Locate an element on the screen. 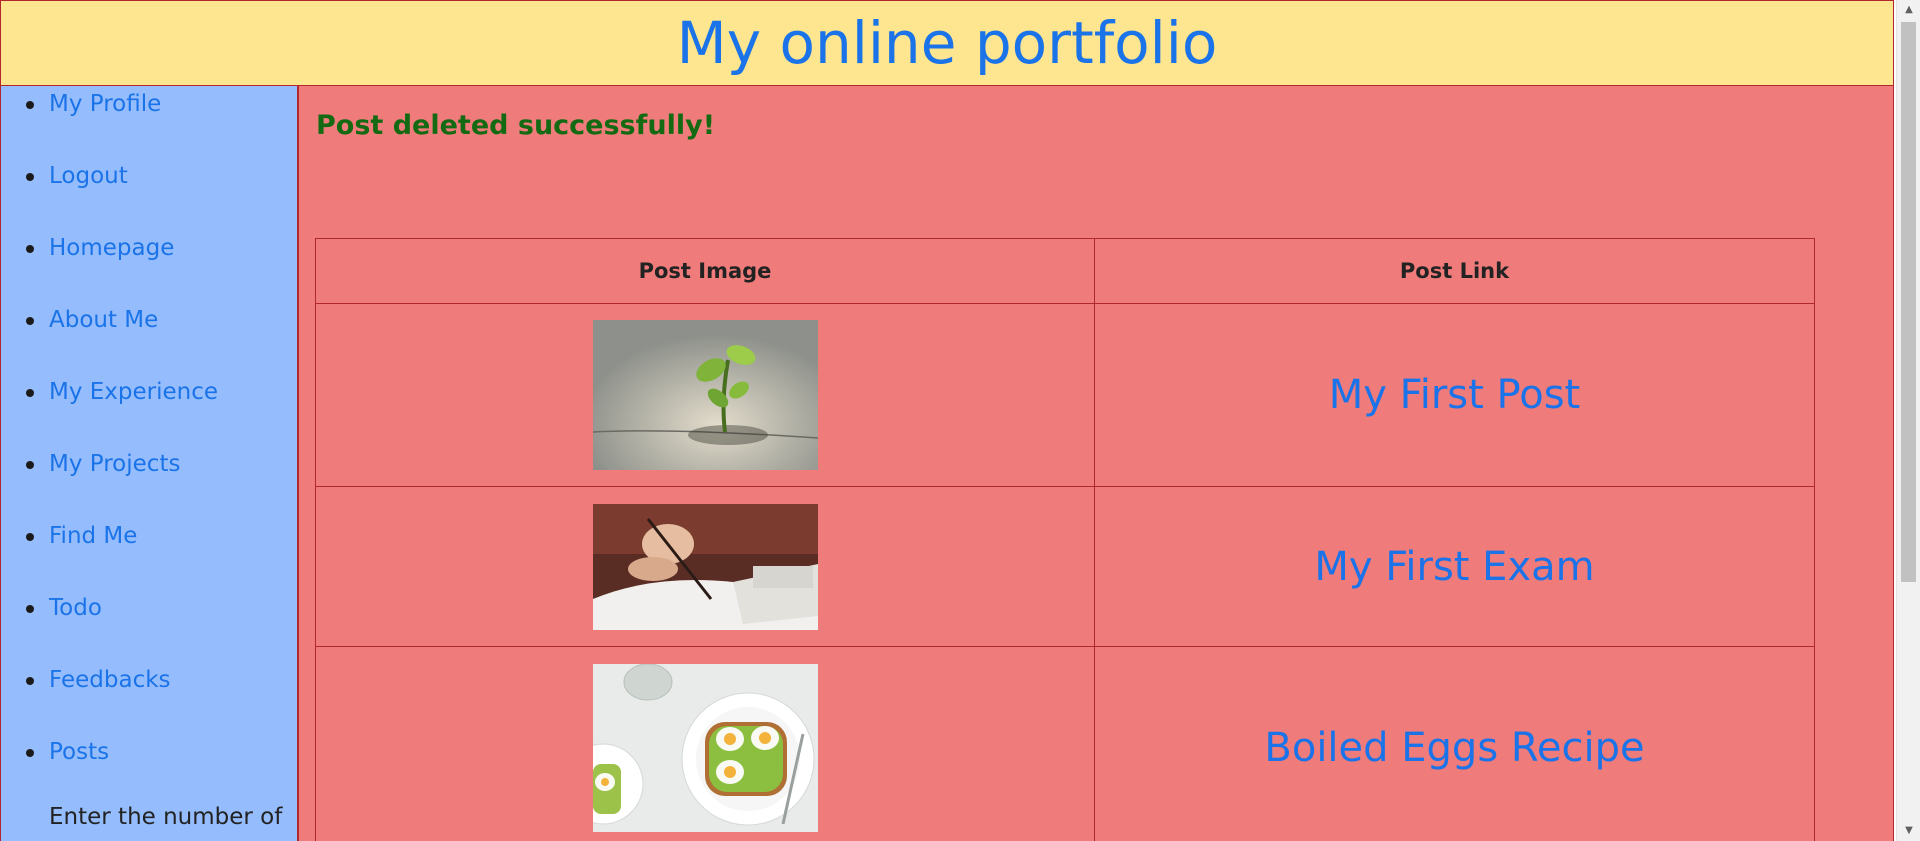 The image size is (1920, 841). sidebar-item-homepage: Homepage is located at coordinates (149, 266).